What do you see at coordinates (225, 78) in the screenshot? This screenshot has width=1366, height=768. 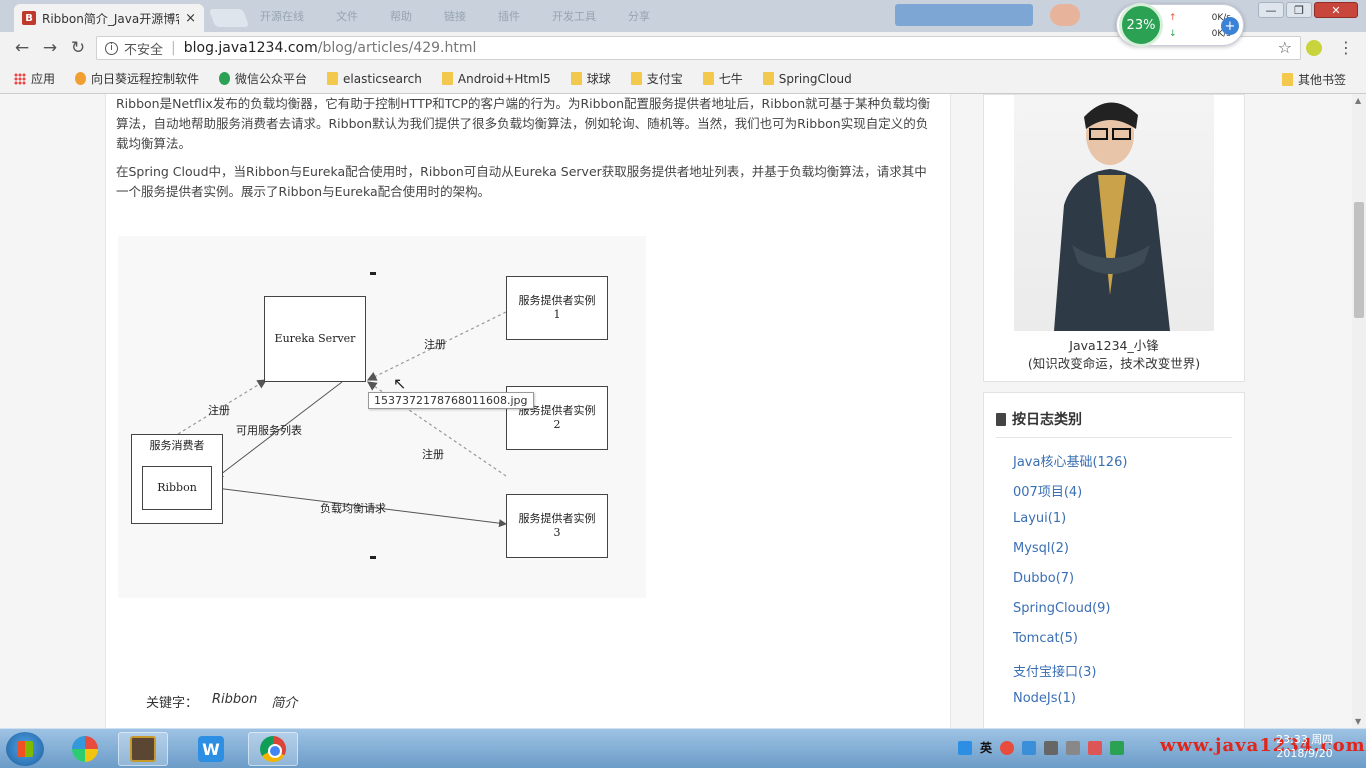 I see `wechat-icon` at bounding box center [225, 78].